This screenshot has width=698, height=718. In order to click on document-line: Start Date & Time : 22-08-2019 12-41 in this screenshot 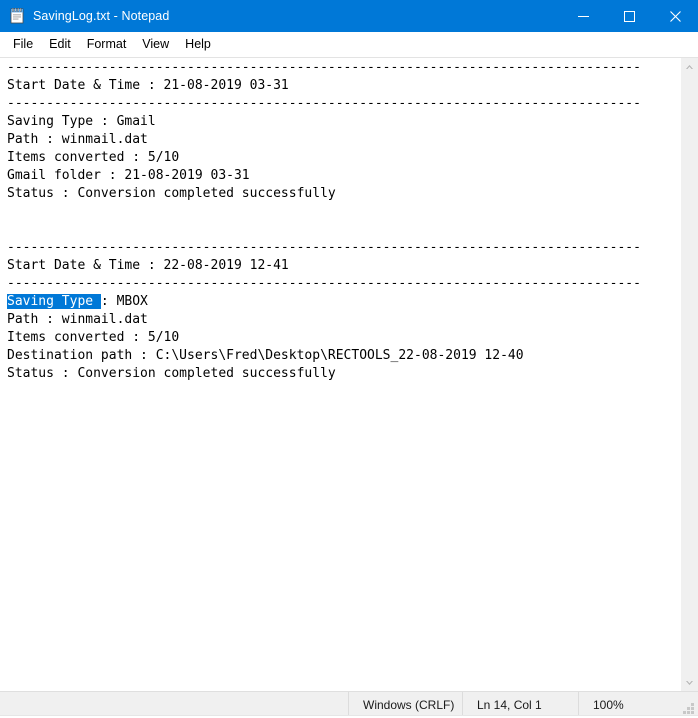, I will do `click(148, 265)`.